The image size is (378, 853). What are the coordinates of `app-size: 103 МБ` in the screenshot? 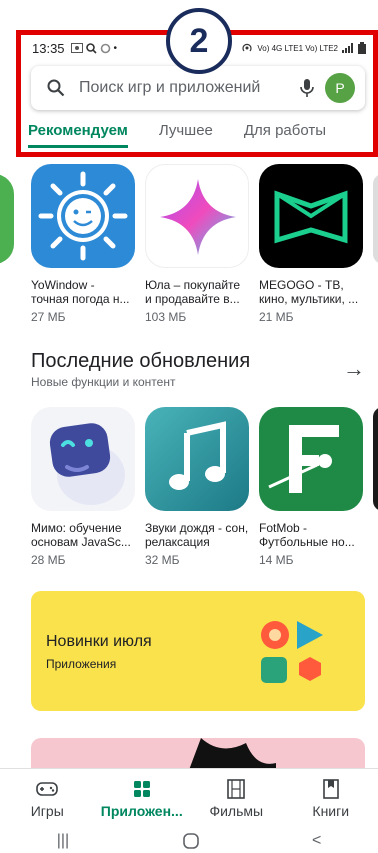 It's located at (166, 317).